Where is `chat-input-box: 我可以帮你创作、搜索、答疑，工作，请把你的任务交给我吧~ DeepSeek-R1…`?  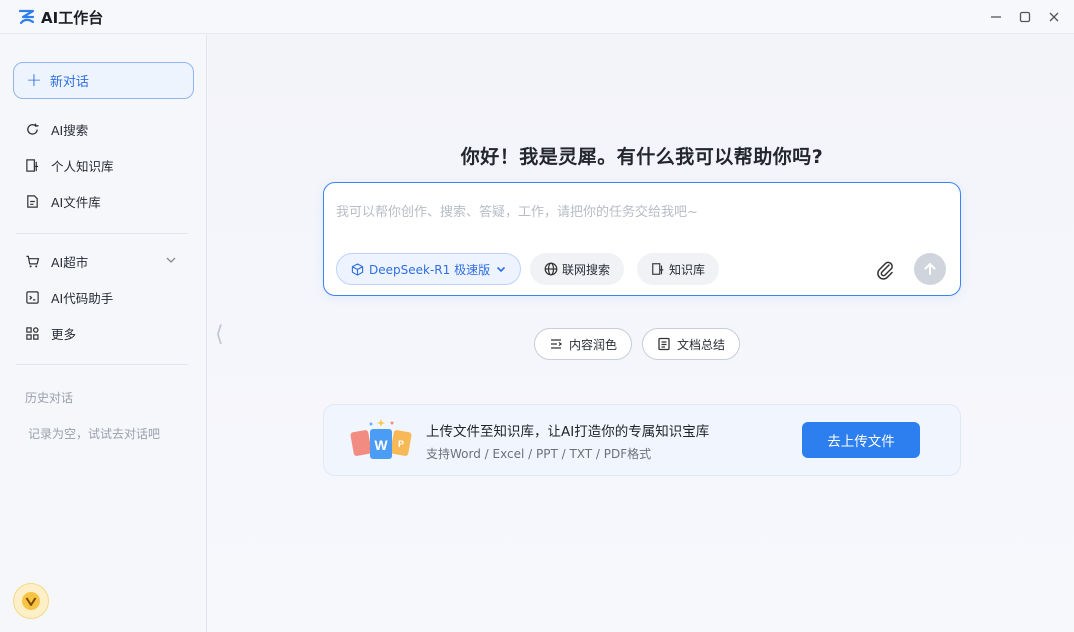
chat-input-box: 我可以帮你创作、搜索、答疑，工作，请把你的任务交给我吧~ DeepSeek-R1… is located at coordinates (642, 239).